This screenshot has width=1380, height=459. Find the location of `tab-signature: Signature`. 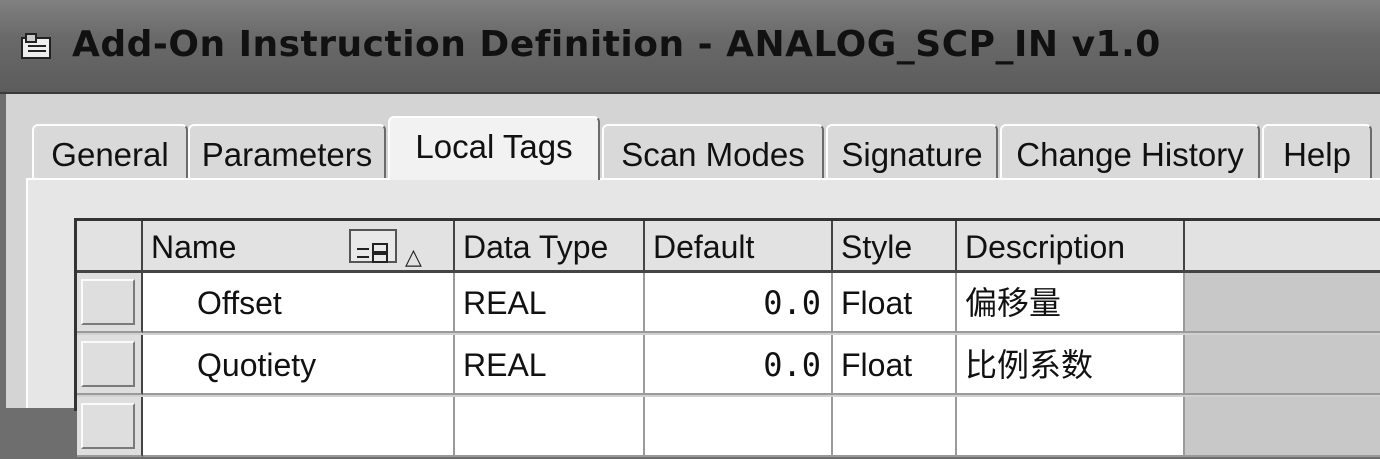

tab-signature: Signature is located at coordinates (912, 151).